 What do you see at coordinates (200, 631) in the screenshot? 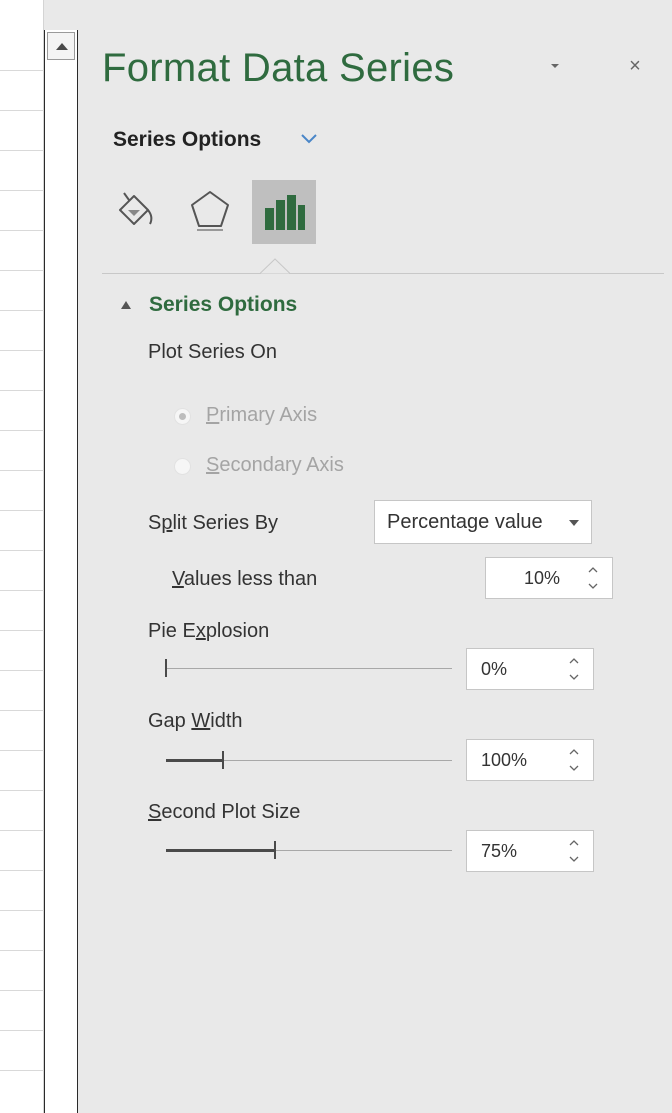
I see `access-key: x` at bounding box center [200, 631].